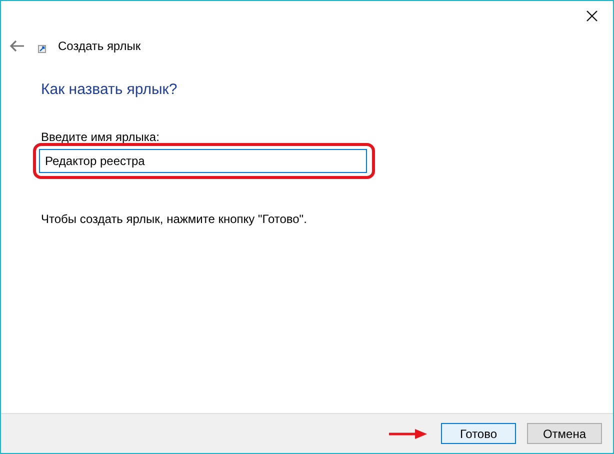  What do you see at coordinates (592, 16) in the screenshot?
I see `close-icon` at bounding box center [592, 16].